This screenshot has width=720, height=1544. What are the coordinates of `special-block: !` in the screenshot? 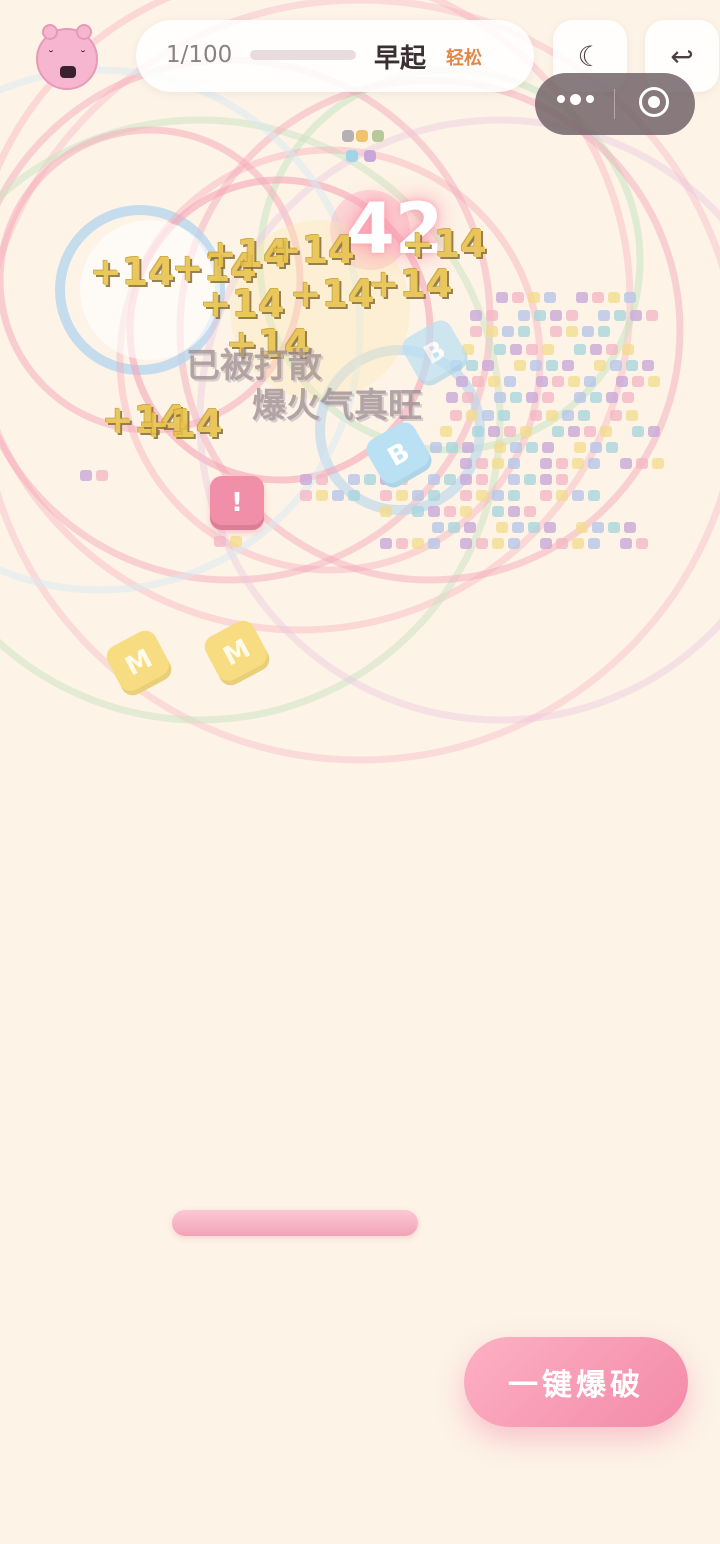 It's located at (237, 503).